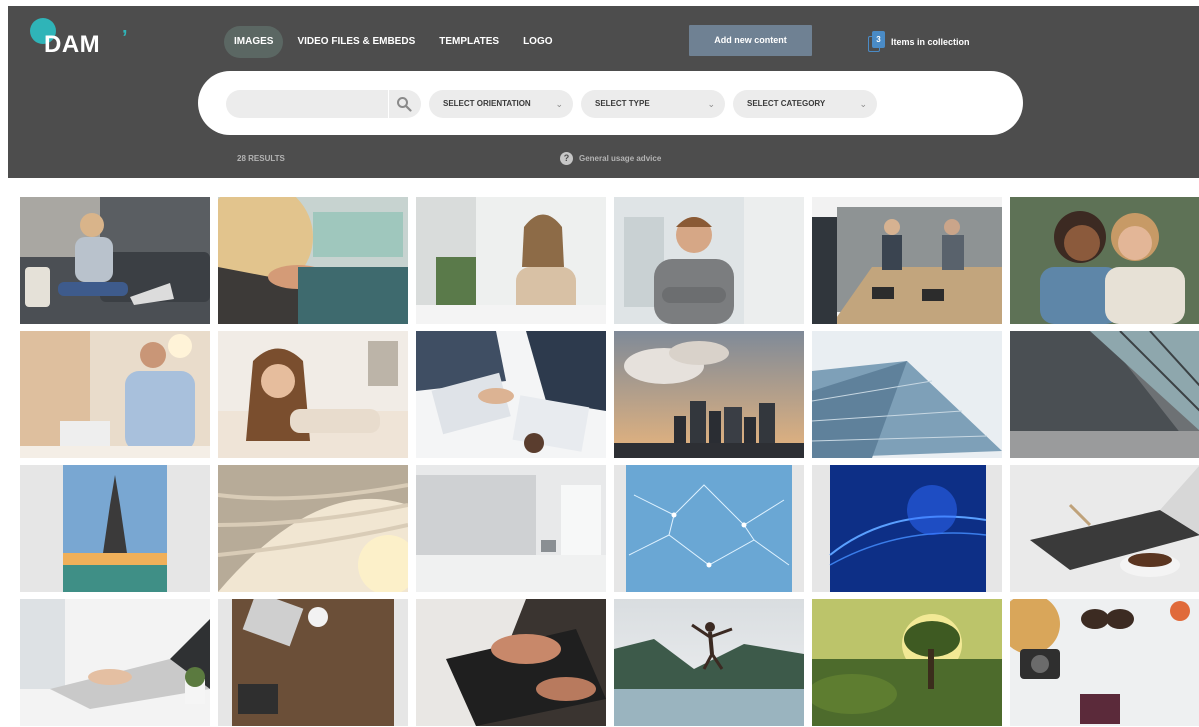 Image resolution: width=1199 pixels, height=727 pixels. What do you see at coordinates (318, 104) in the screenshot?
I see `search-input` at bounding box center [318, 104].